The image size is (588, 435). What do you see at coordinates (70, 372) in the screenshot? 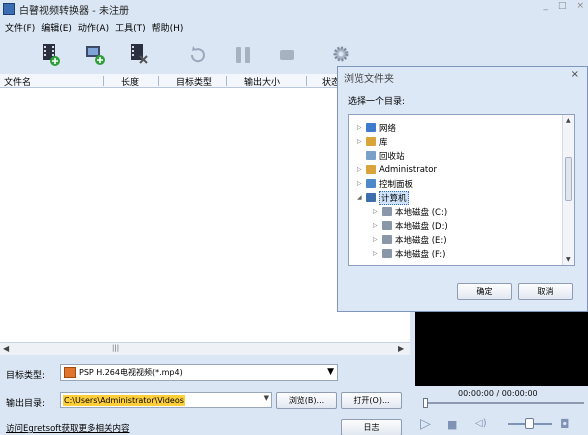
I see `video-format-icon` at bounding box center [70, 372].